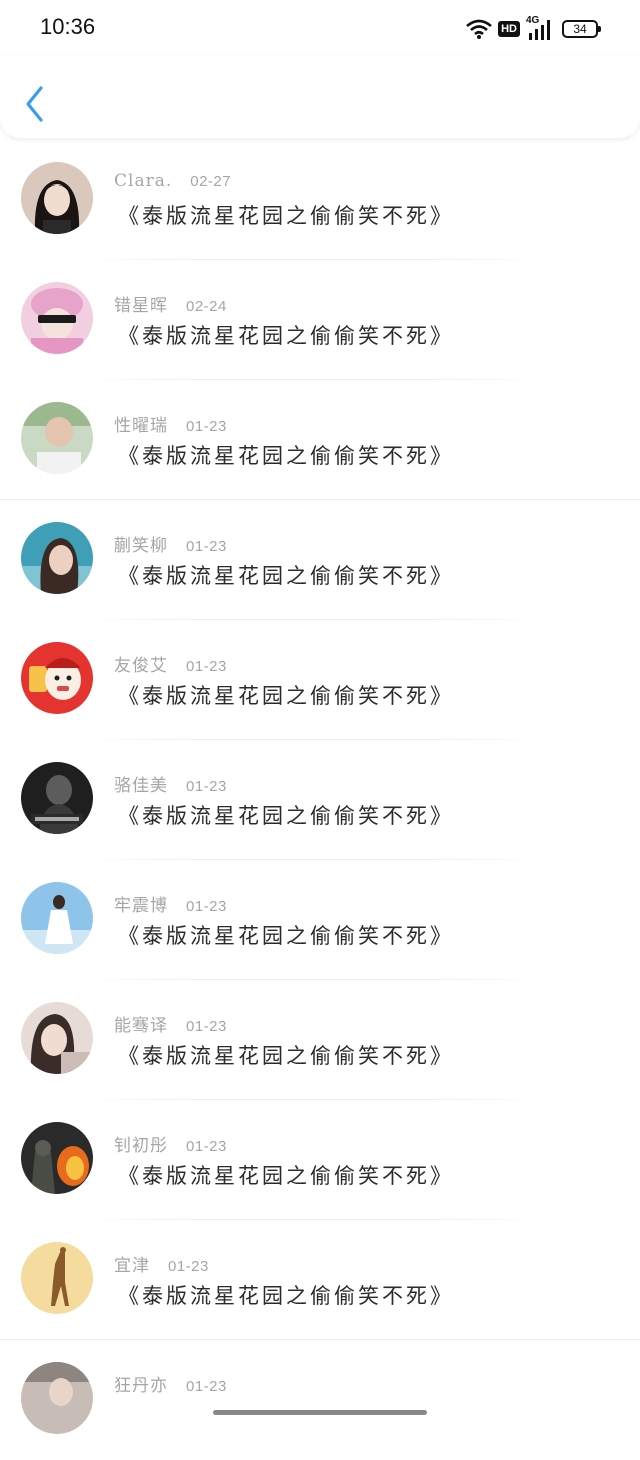 The height and width of the screenshot is (1460, 640). Describe the element at coordinates (320, 28) in the screenshot. I see `status-bar: 10:36 HD 4G 34` at that location.